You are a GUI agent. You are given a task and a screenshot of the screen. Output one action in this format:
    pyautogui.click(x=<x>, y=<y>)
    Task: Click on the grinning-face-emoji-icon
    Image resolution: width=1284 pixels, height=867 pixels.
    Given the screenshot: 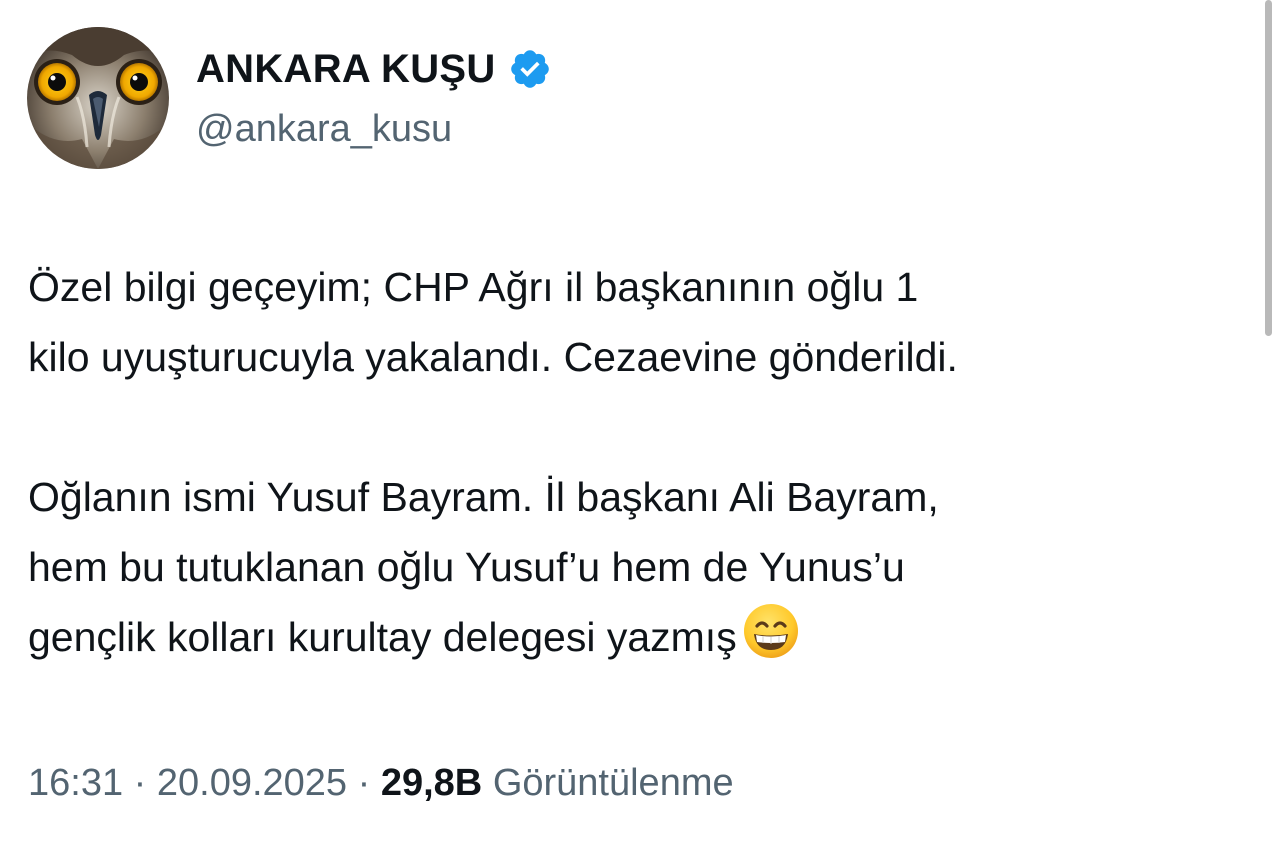 What is the action you would take?
    pyautogui.click(x=771, y=631)
    